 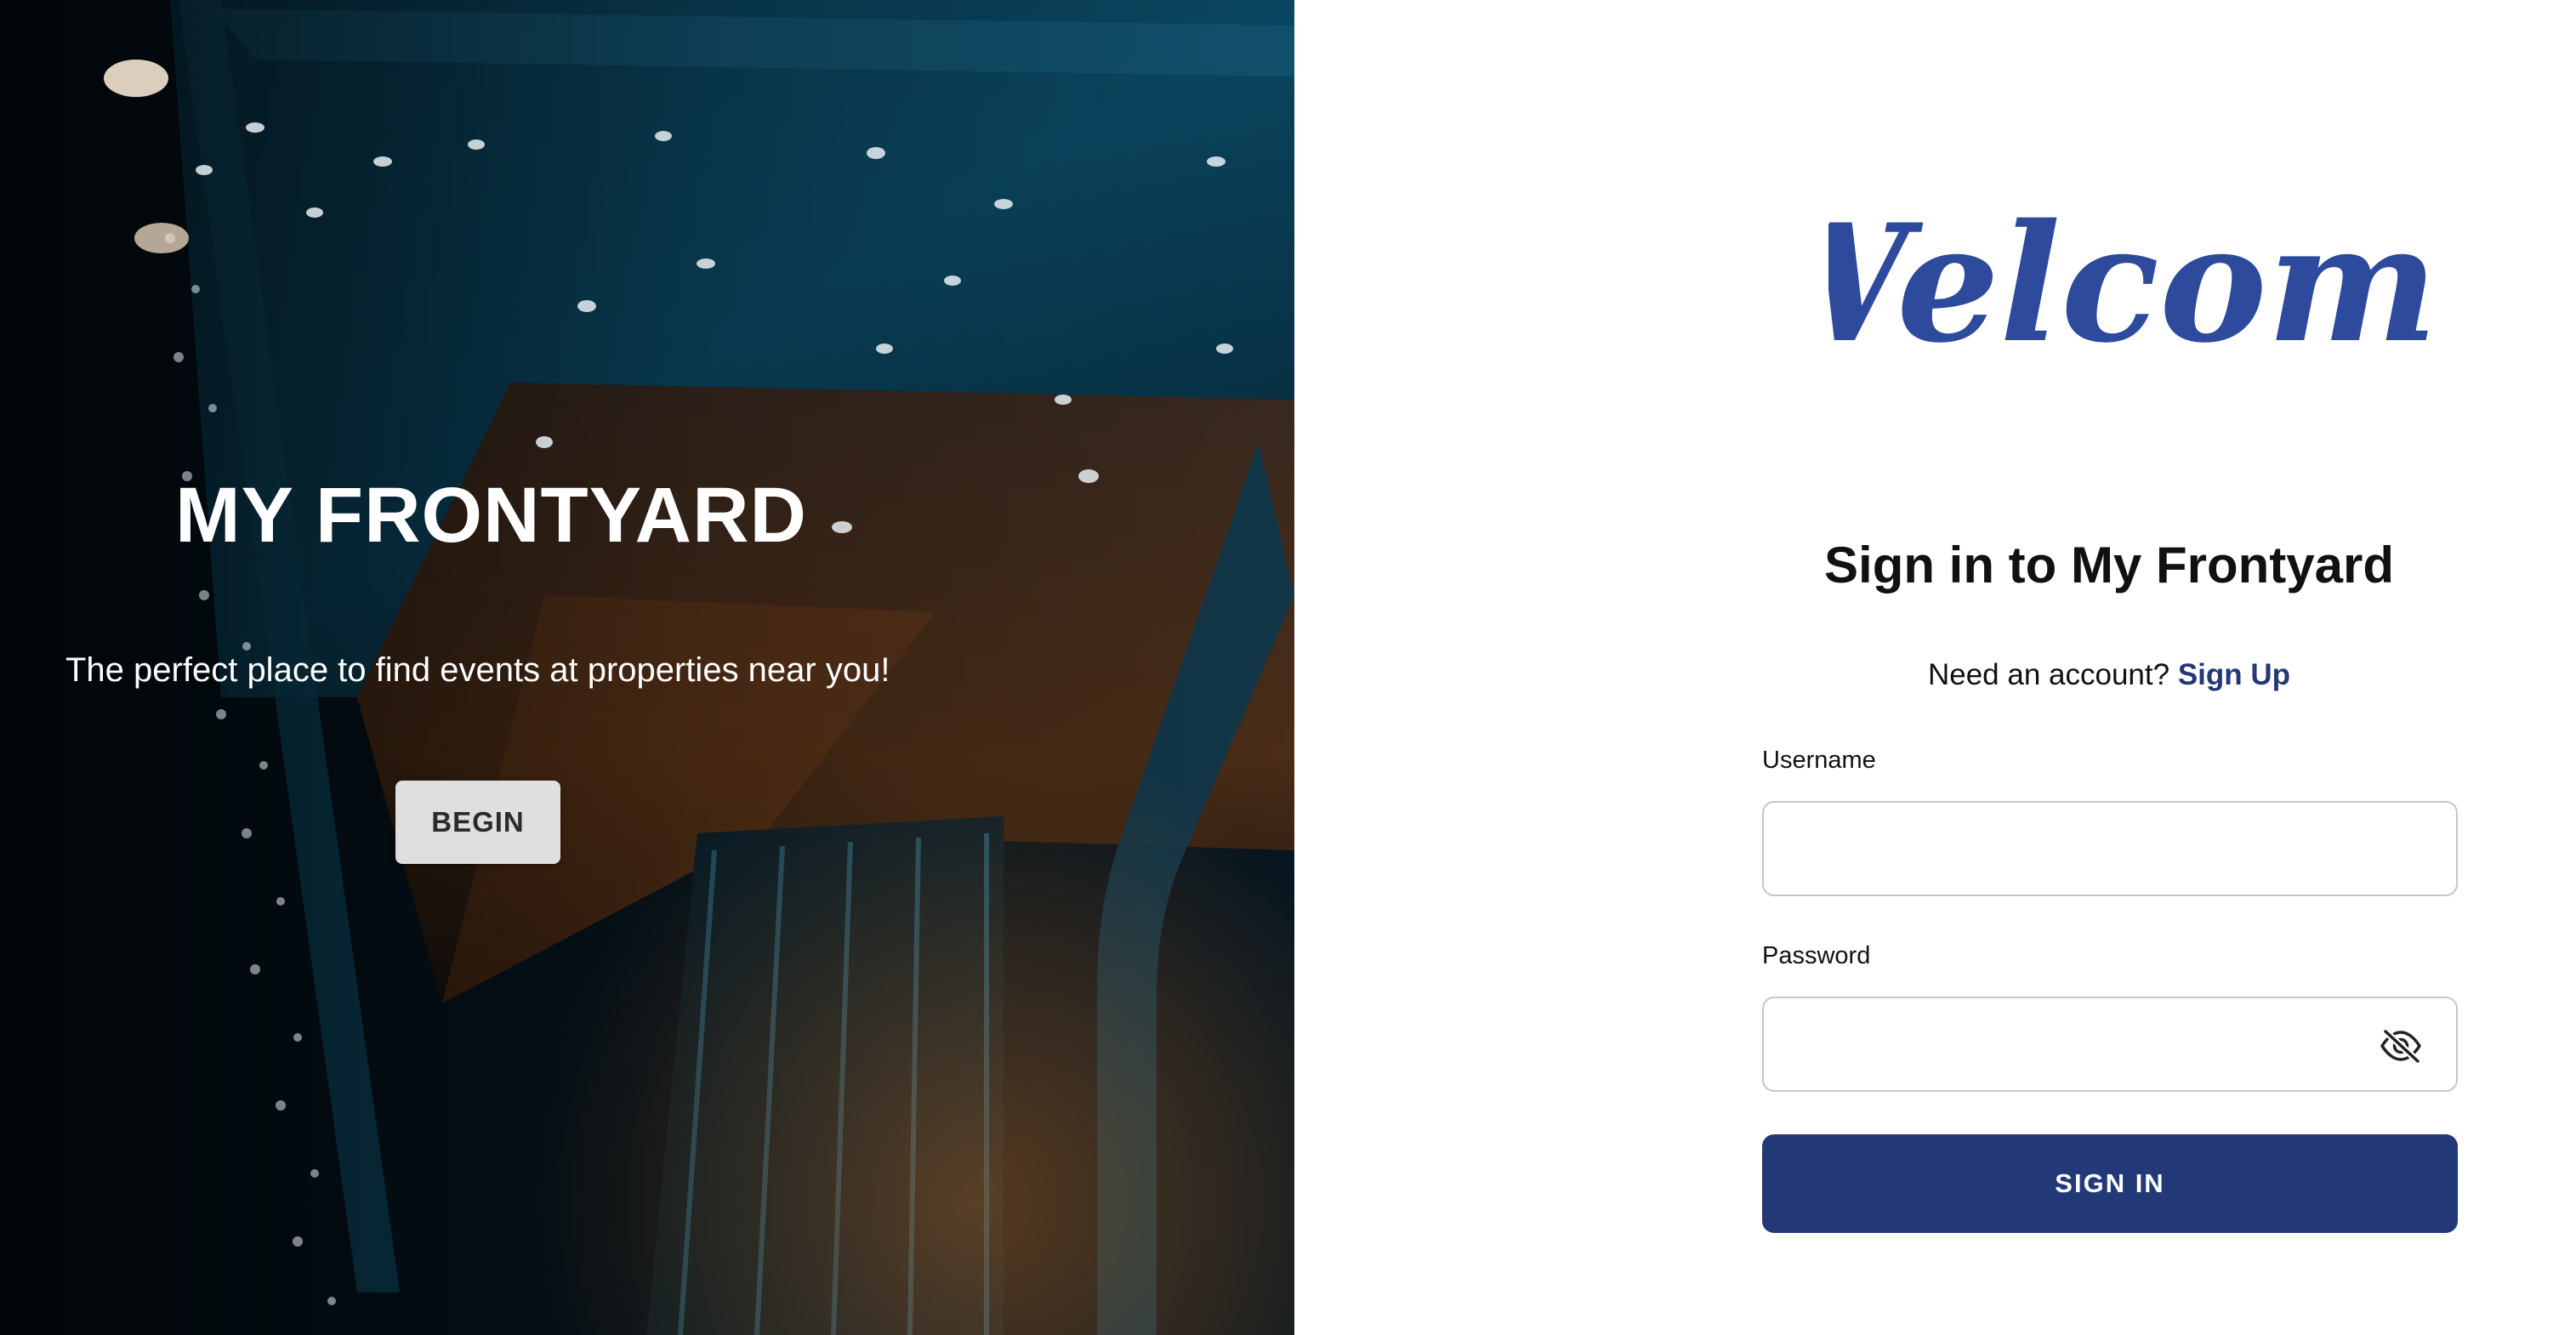 I want to click on eye-slash-icon, so click(x=2400, y=1046).